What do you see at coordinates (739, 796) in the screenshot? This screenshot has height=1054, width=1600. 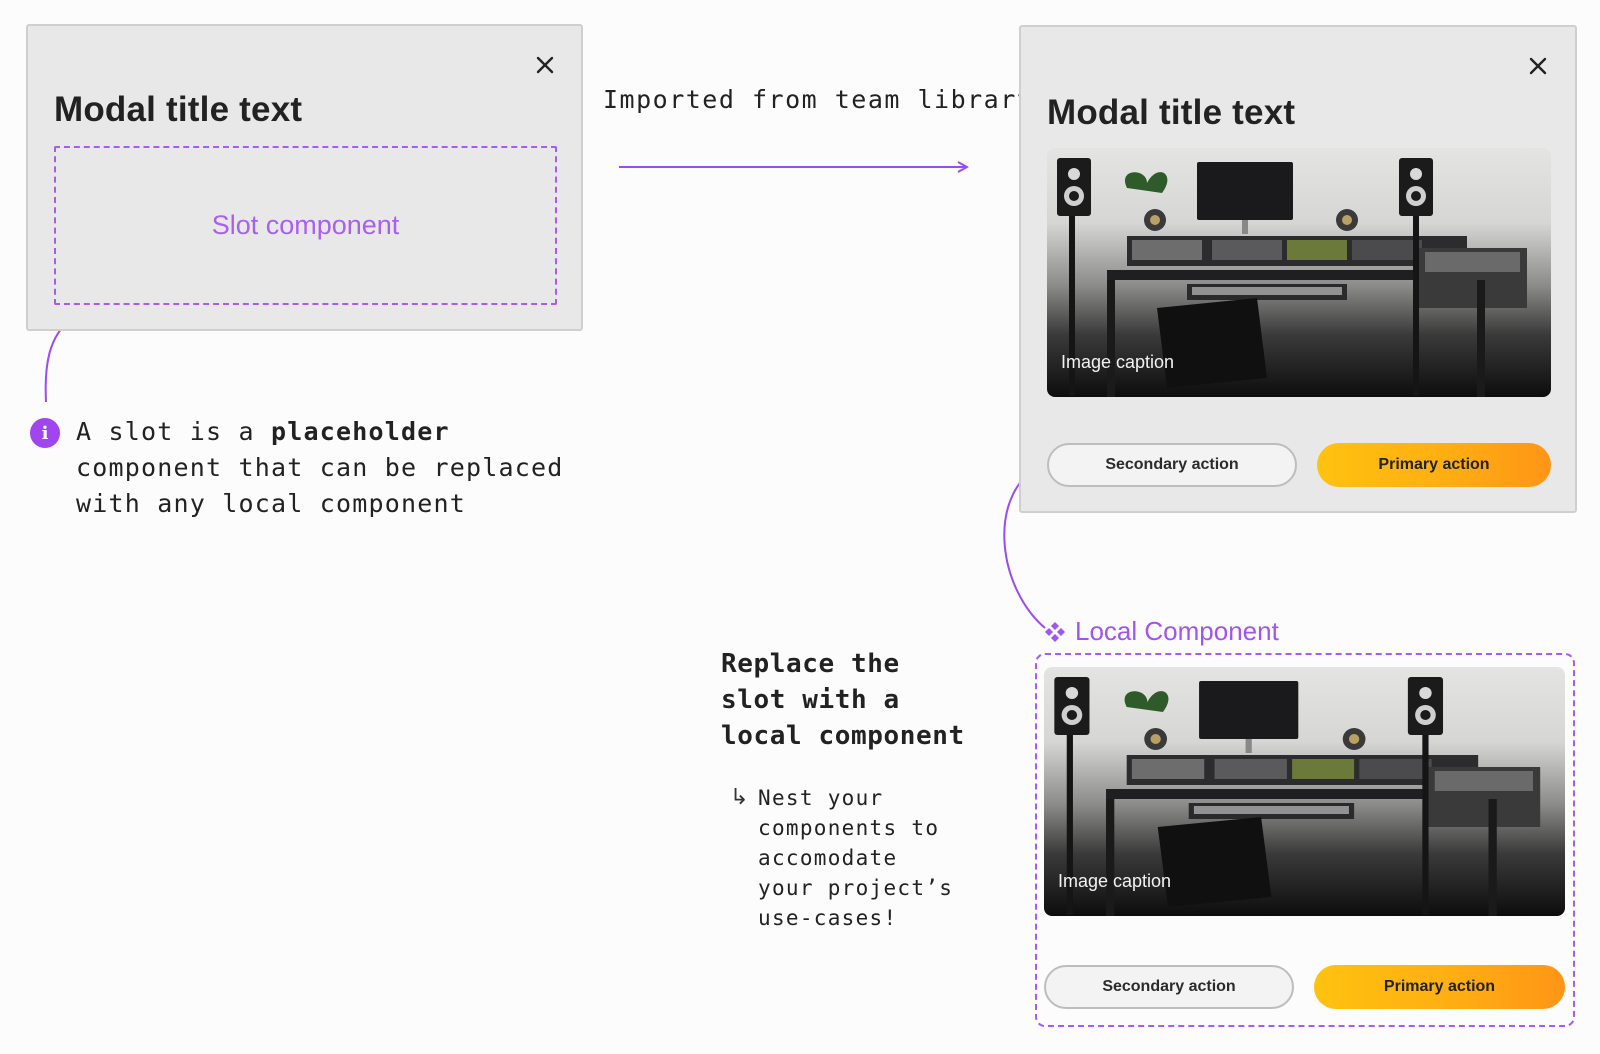 I see `sub-arrow-glyph: ↳` at bounding box center [739, 796].